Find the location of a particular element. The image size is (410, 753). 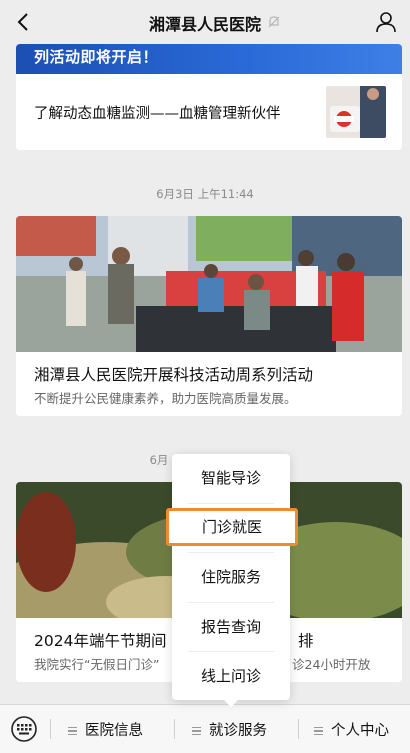

submenu-item-smart-guide: 智能导诊 is located at coordinates (231, 478).